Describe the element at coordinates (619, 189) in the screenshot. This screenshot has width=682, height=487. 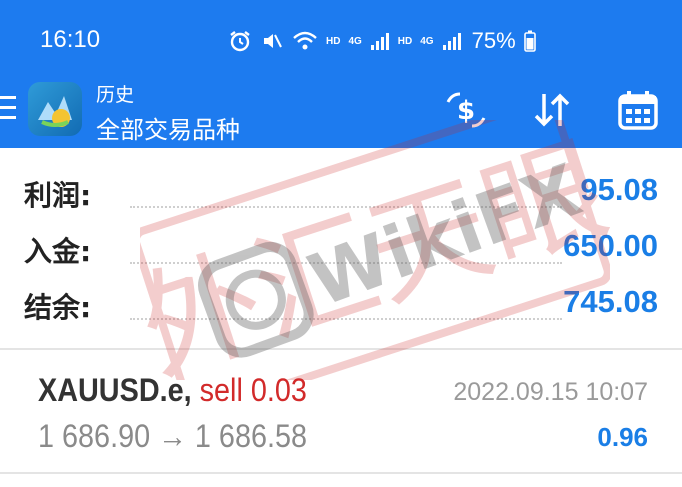
I see `summary-value: 95.08` at that location.